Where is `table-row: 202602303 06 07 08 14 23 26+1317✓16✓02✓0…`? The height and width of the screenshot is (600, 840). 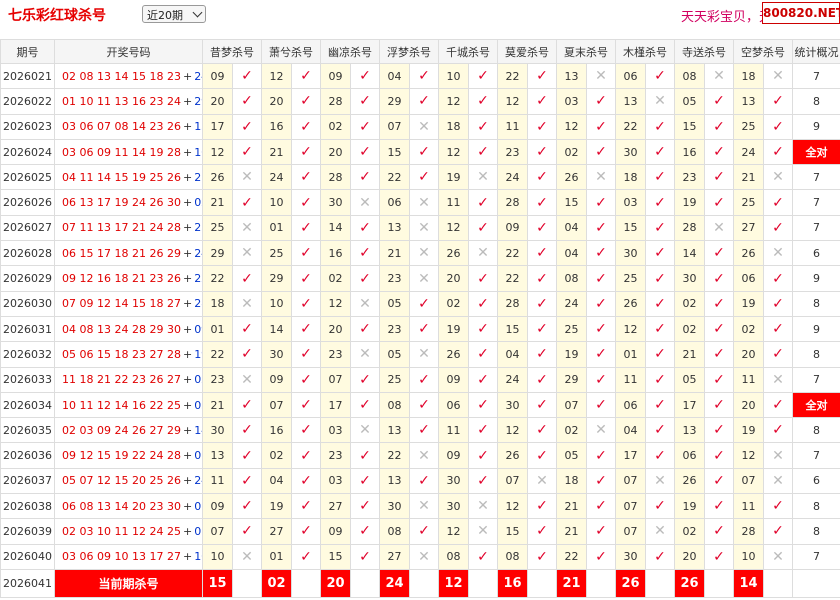
table-row: 202602303 06 07 08 14 23 26+1317✓16✓02✓0… is located at coordinates (420, 126).